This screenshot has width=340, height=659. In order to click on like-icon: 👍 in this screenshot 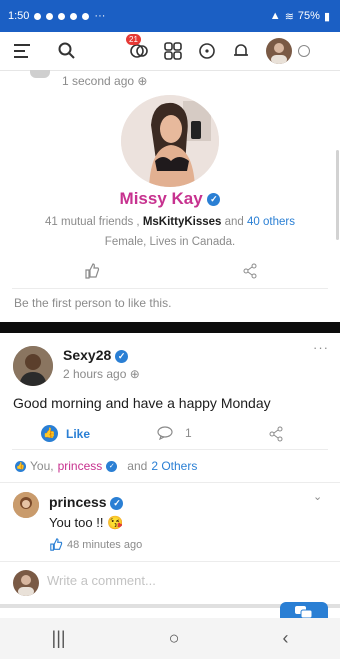, I will do `click(49, 433)`.